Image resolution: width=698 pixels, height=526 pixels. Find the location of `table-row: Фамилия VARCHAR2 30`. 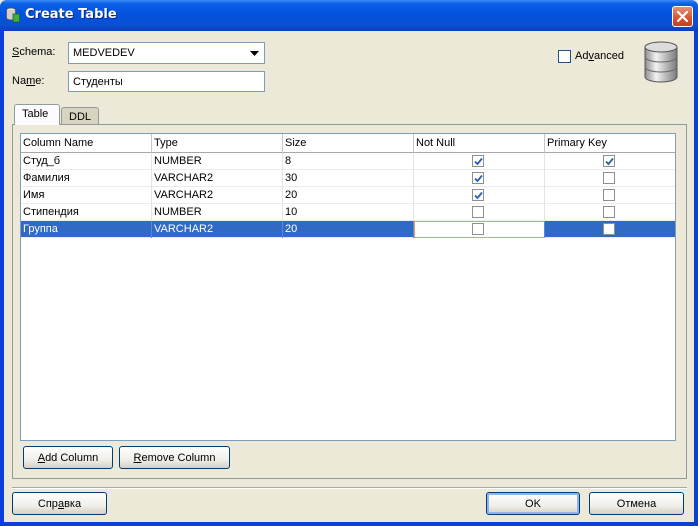

table-row: Фамилия VARCHAR2 30 is located at coordinates (348, 178).